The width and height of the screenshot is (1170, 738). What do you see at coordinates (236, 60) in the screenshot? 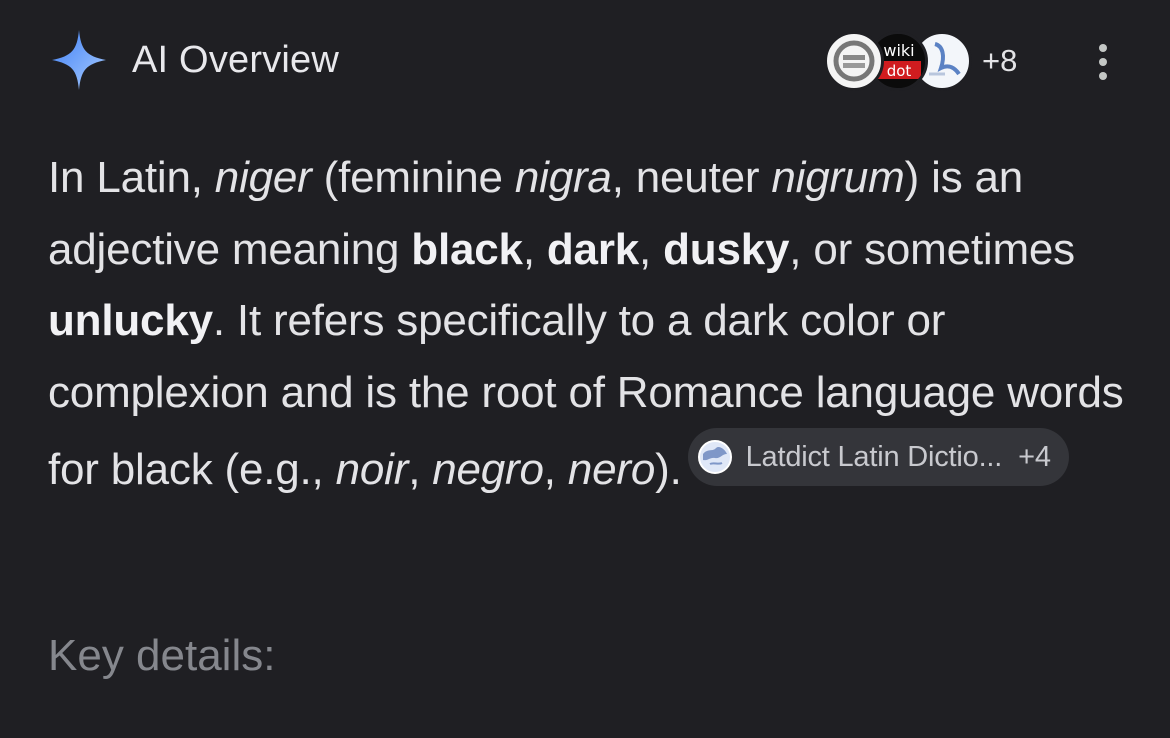
I see `header-title: AI Overview` at bounding box center [236, 60].